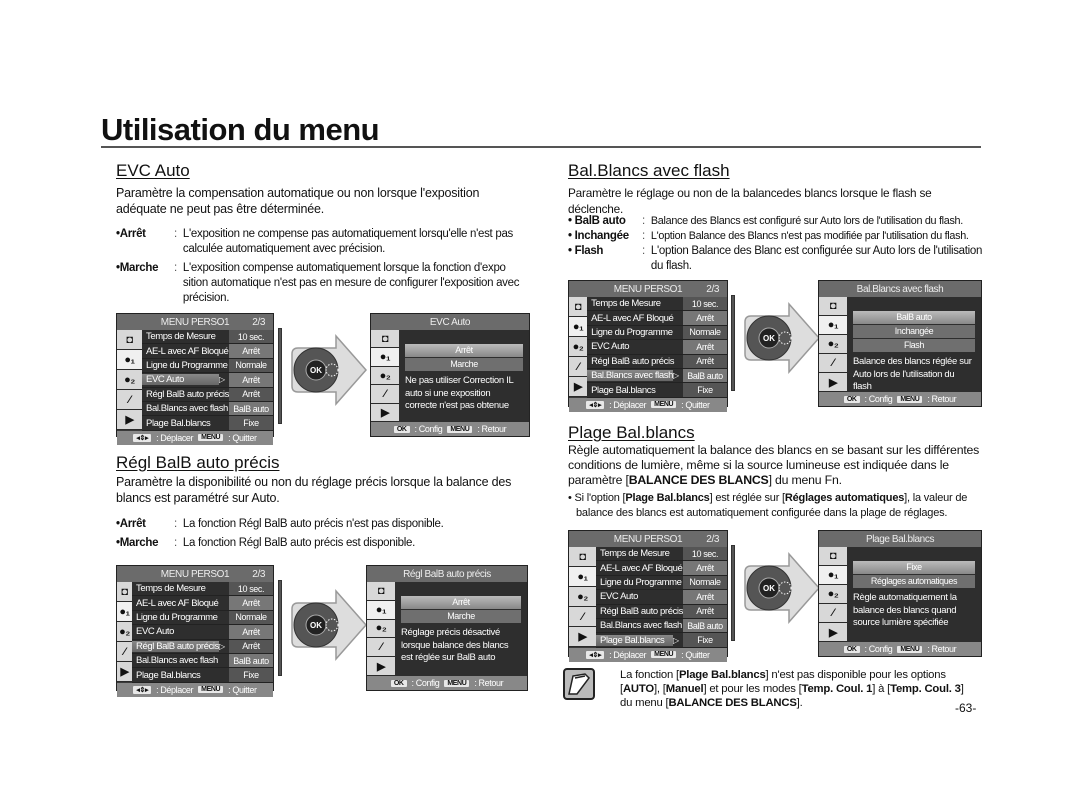 The width and height of the screenshot is (1080, 790). Describe the element at coordinates (914, 331) in the screenshot. I see `submenu-option: Inchangée` at that location.